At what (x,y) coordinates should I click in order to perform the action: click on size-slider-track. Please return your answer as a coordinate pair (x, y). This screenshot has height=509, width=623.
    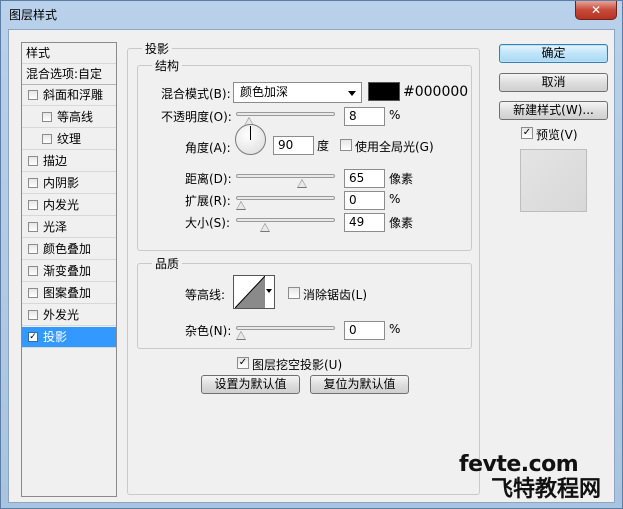
    Looking at the image, I should click on (285, 220).